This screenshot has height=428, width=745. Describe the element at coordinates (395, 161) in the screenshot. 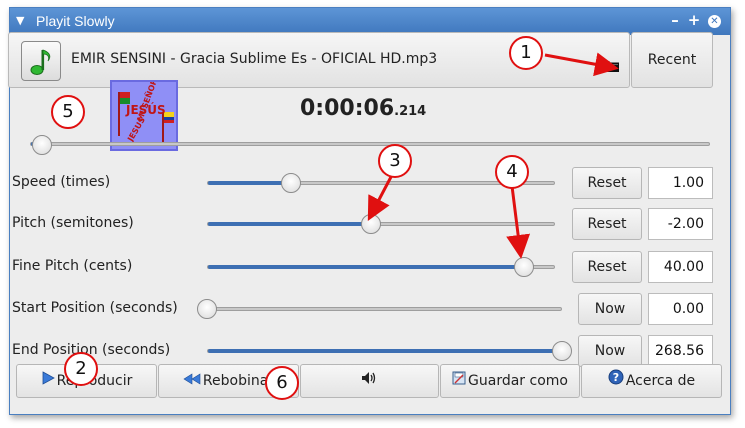

I see `annotation-3: 3` at that location.